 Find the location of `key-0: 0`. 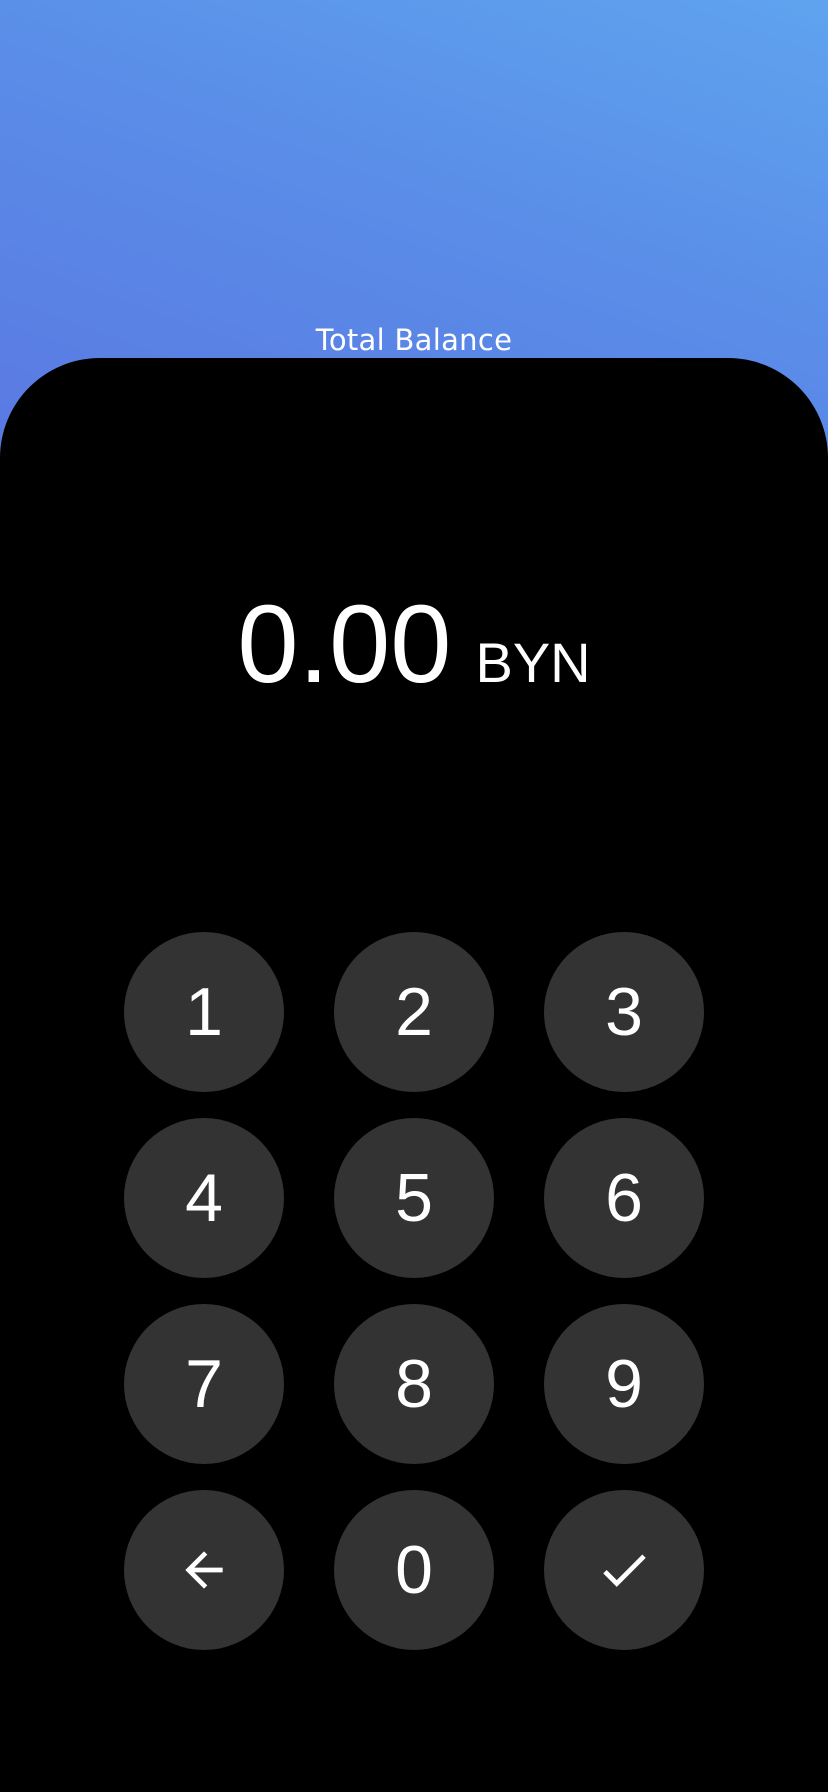

key-0: 0 is located at coordinates (414, 1570).